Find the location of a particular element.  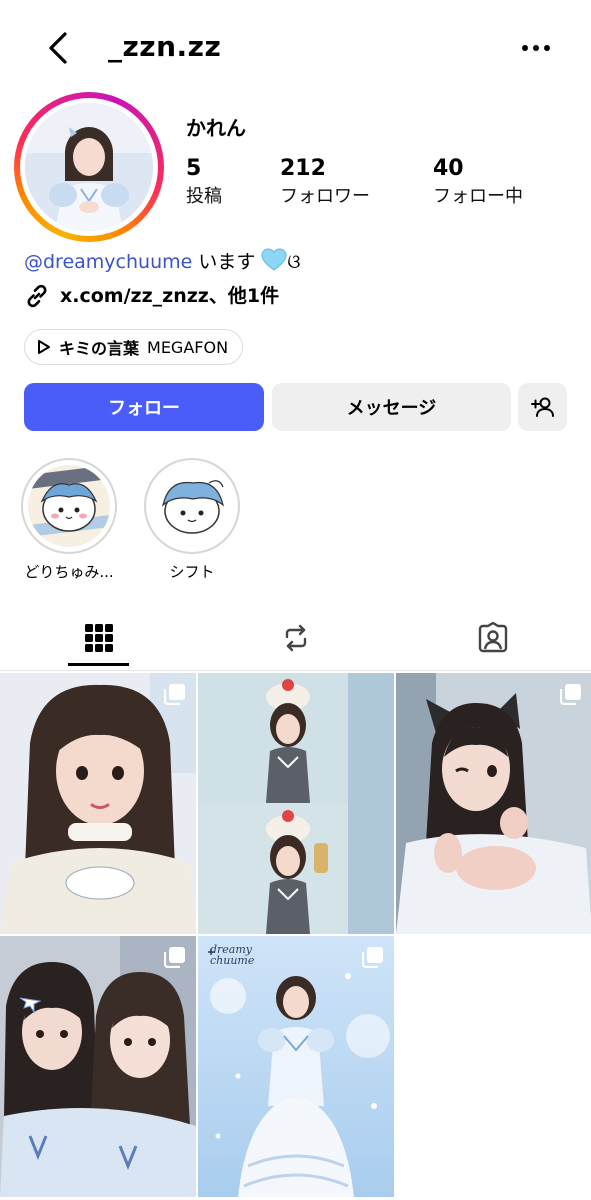

repost-icon is located at coordinates (295, 638).